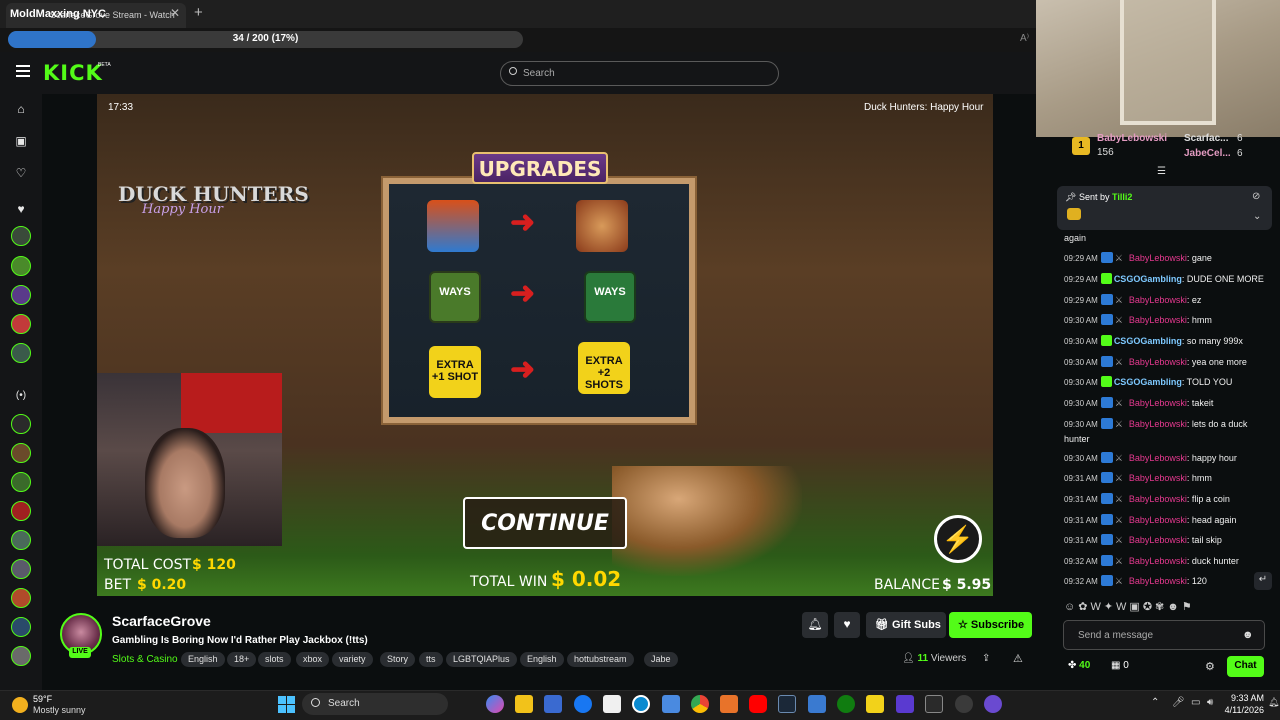  Describe the element at coordinates (42, 699) in the screenshot. I see `weather-temperature: 59°F` at that location.